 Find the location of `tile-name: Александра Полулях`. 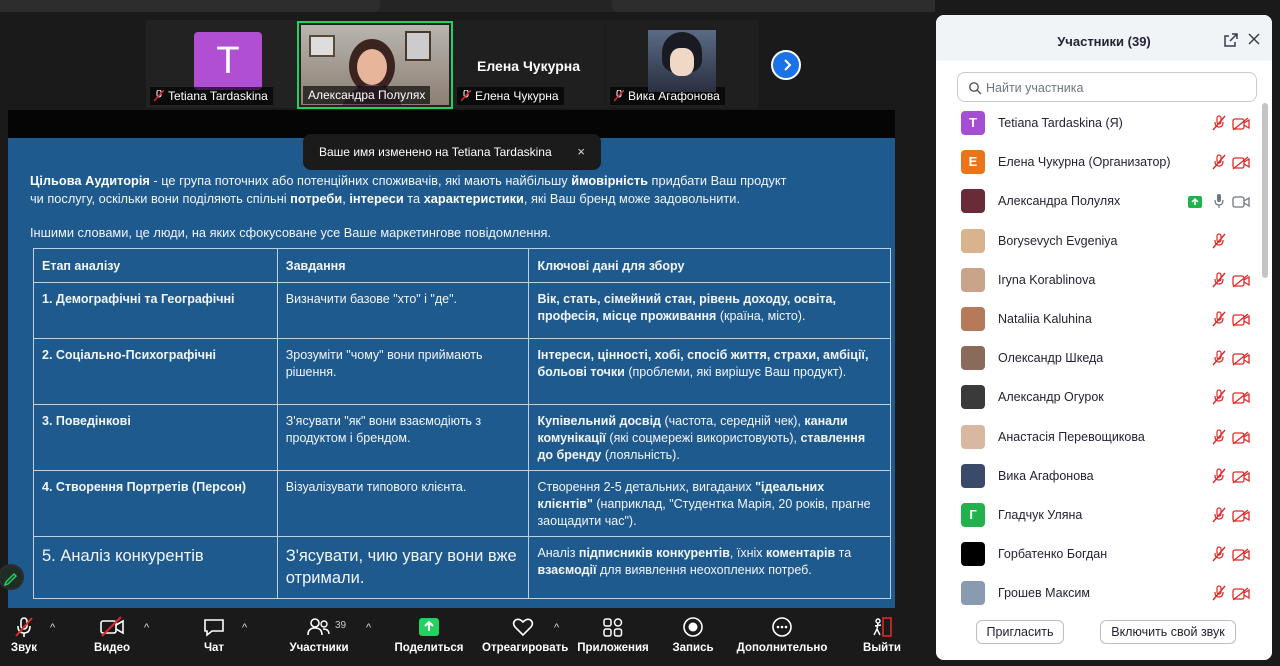

tile-name: Александра Полулях is located at coordinates (367, 95).